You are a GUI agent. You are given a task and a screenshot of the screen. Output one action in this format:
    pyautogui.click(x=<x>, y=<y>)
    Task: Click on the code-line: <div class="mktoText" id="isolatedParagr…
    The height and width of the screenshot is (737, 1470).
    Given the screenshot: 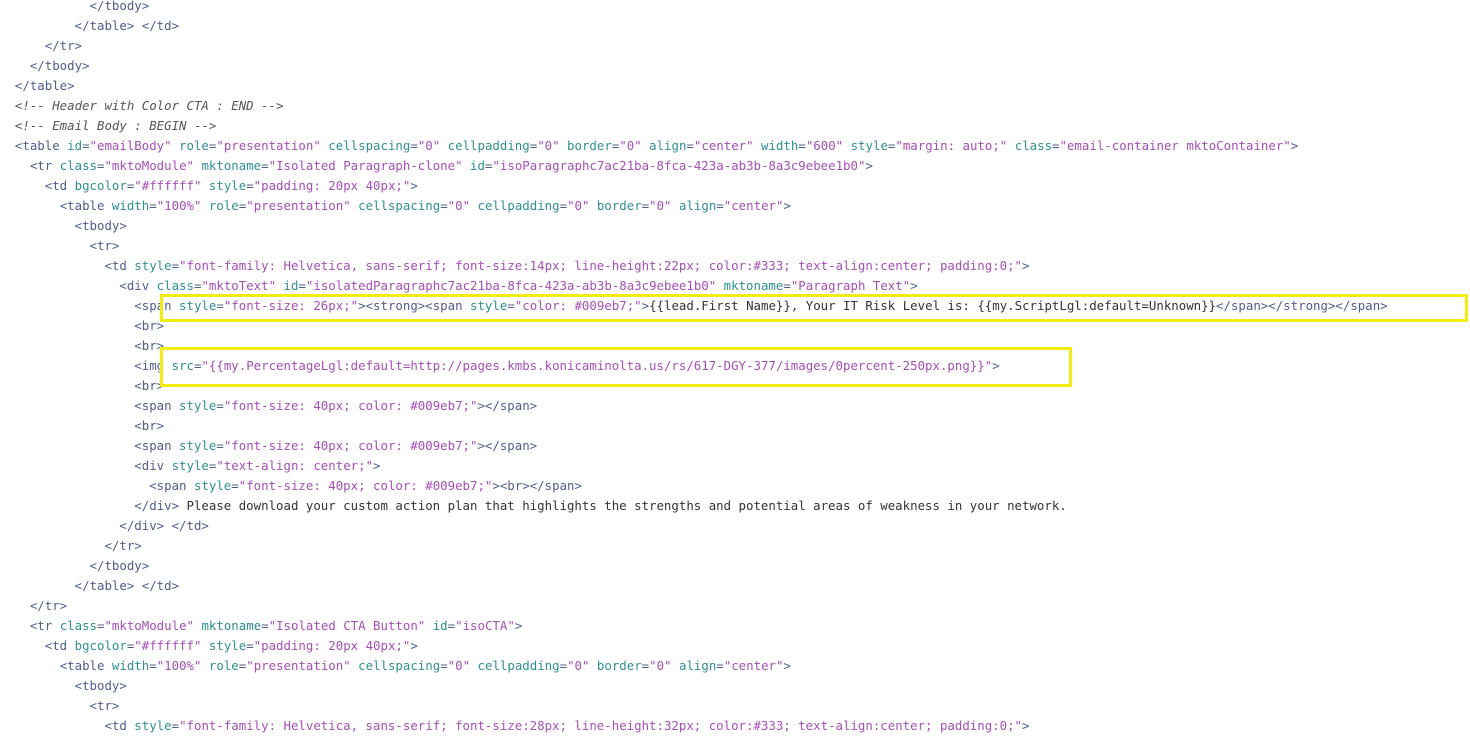 What is the action you would take?
    pyautogui.click(x=694, y=286)
    